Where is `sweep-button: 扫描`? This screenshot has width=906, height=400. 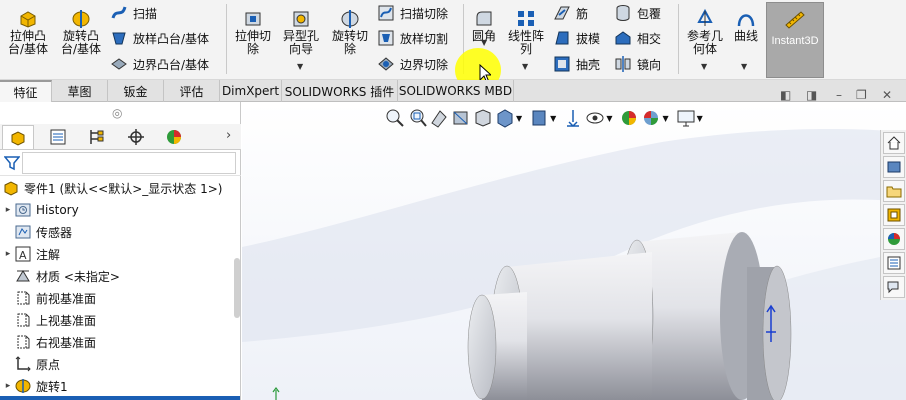
sweep-button: 扫描 is located at coordinates (133, 13).